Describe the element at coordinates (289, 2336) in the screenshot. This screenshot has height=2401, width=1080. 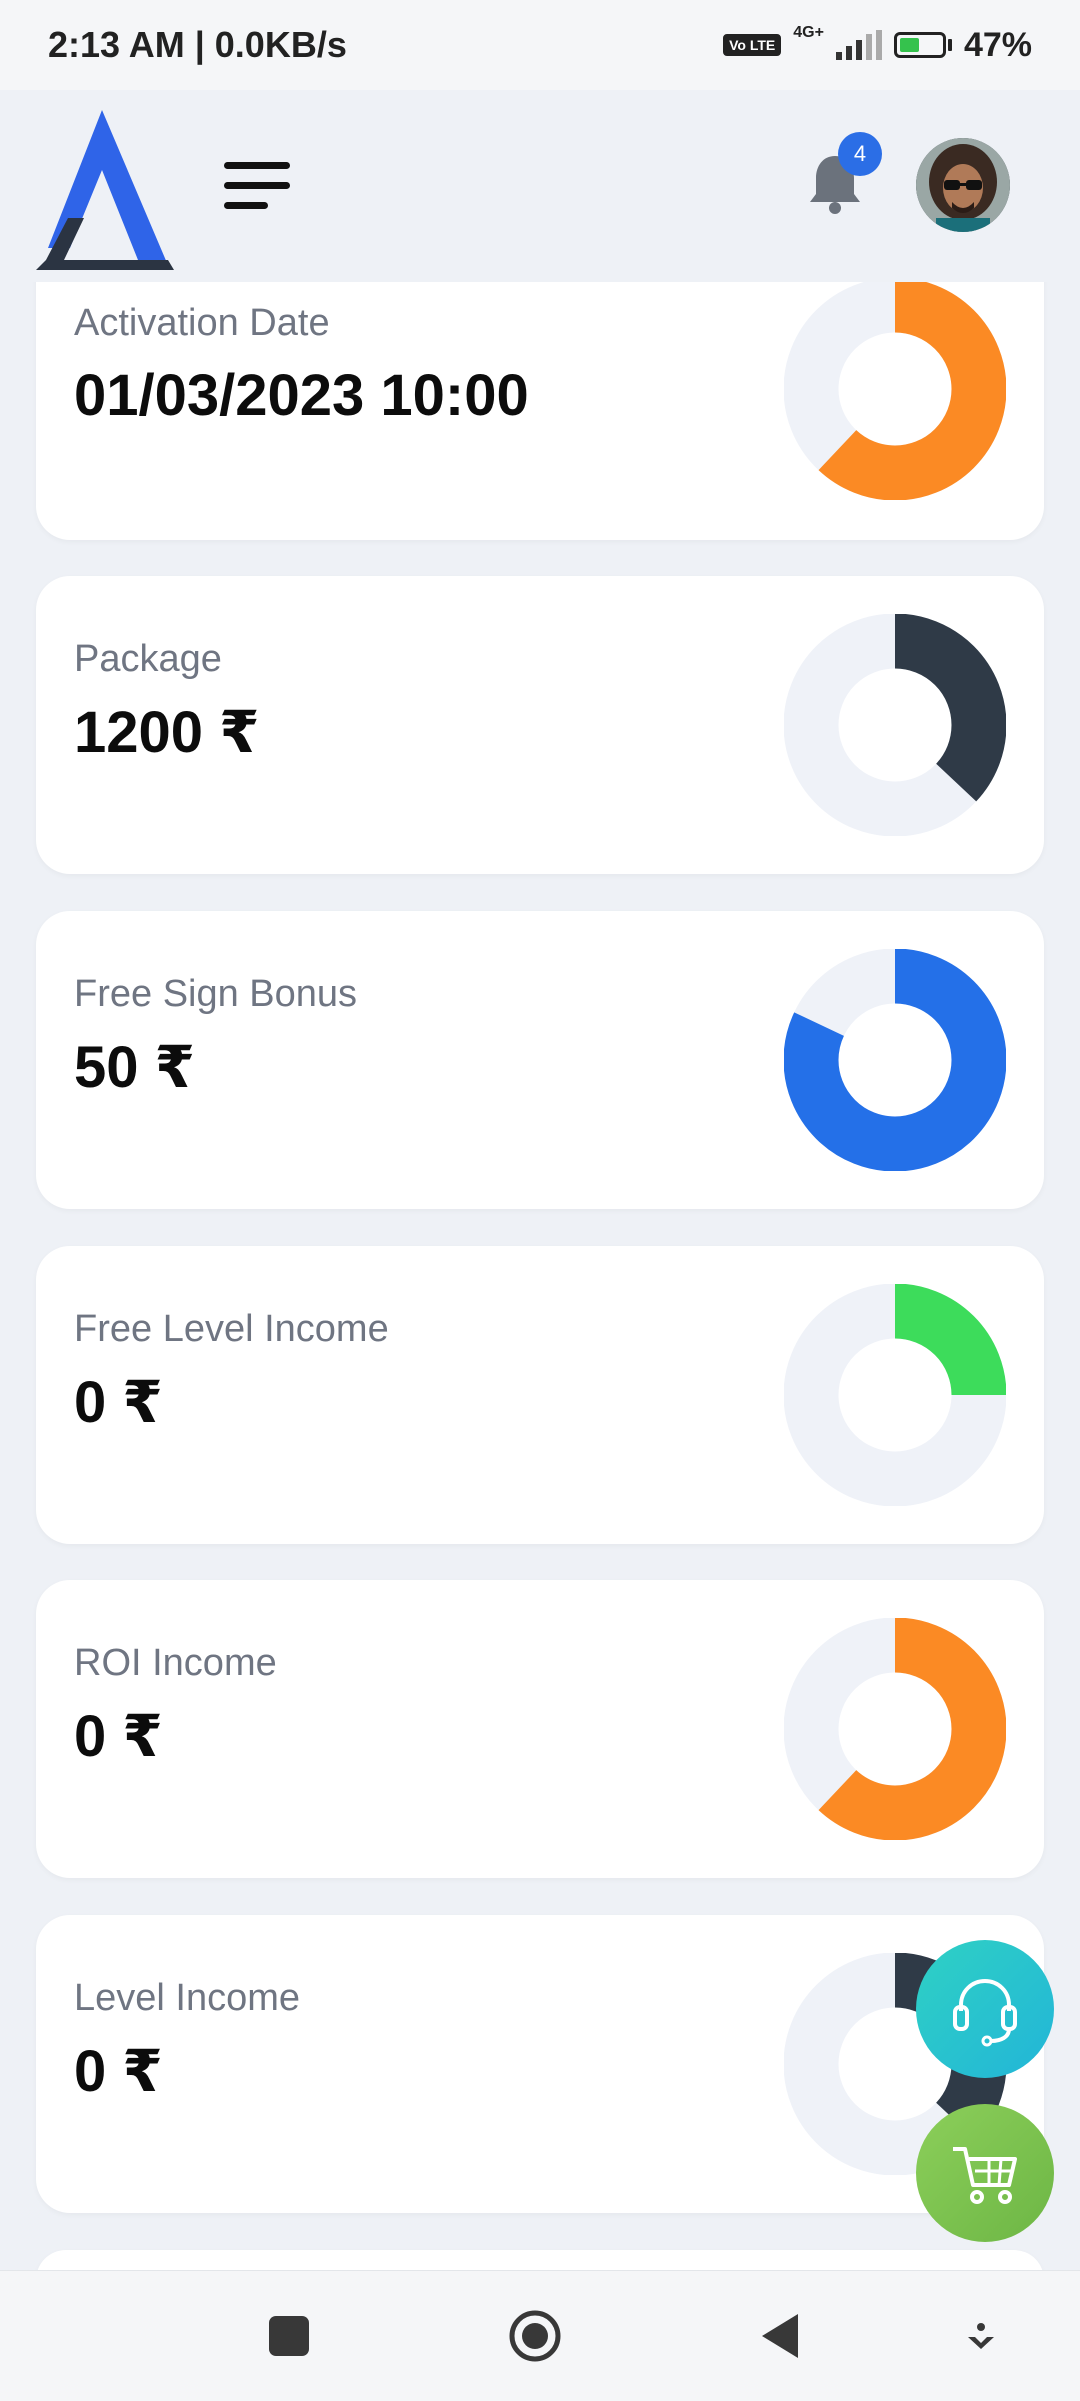
I see `recents-square-icon` at that location.